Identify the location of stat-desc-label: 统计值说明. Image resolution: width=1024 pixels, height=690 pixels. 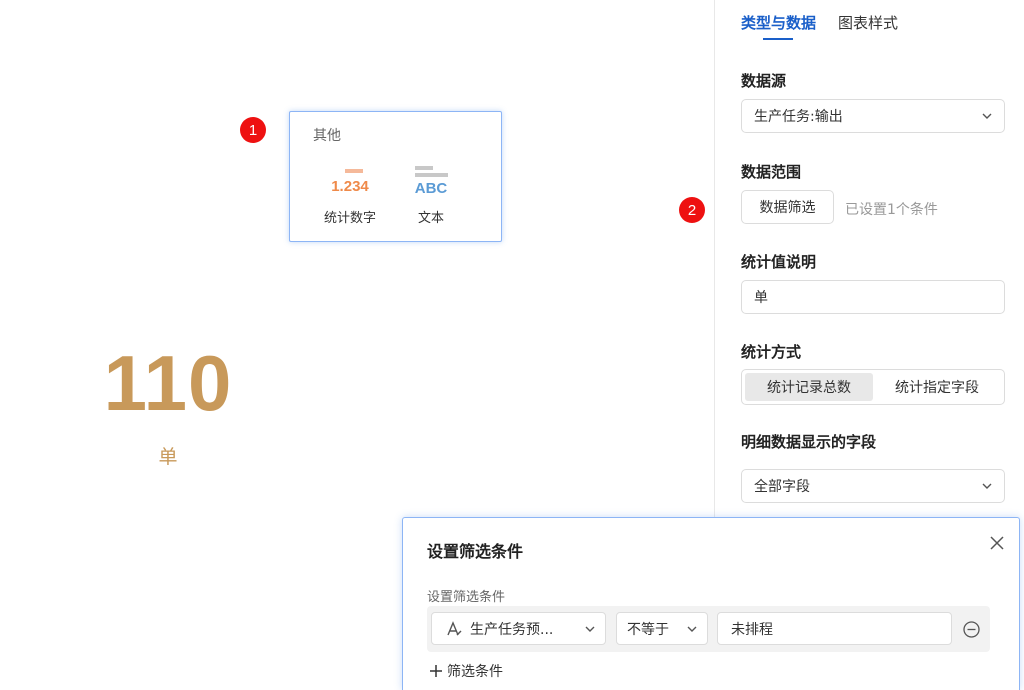
(779, 262).